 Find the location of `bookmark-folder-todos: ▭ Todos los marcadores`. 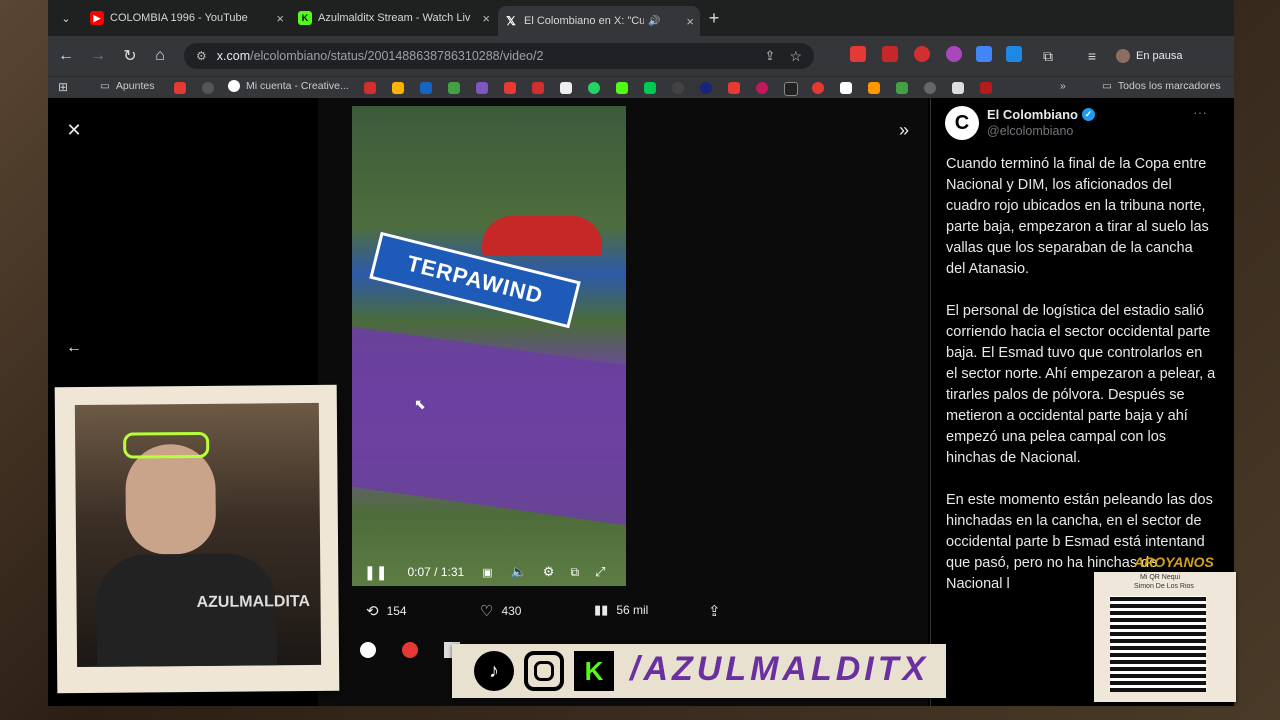

bookmark-folder-todos: ▭ Todos los marcadores is located at coordinates (1161, 86).